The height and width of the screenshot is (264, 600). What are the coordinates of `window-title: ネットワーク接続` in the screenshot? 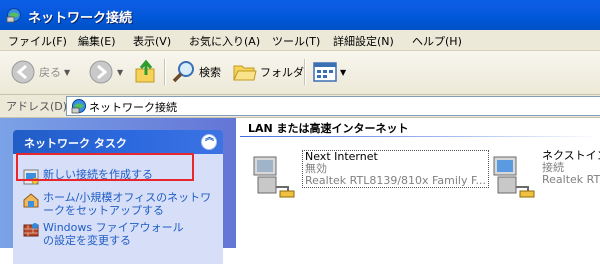 It's located at (80, 18).